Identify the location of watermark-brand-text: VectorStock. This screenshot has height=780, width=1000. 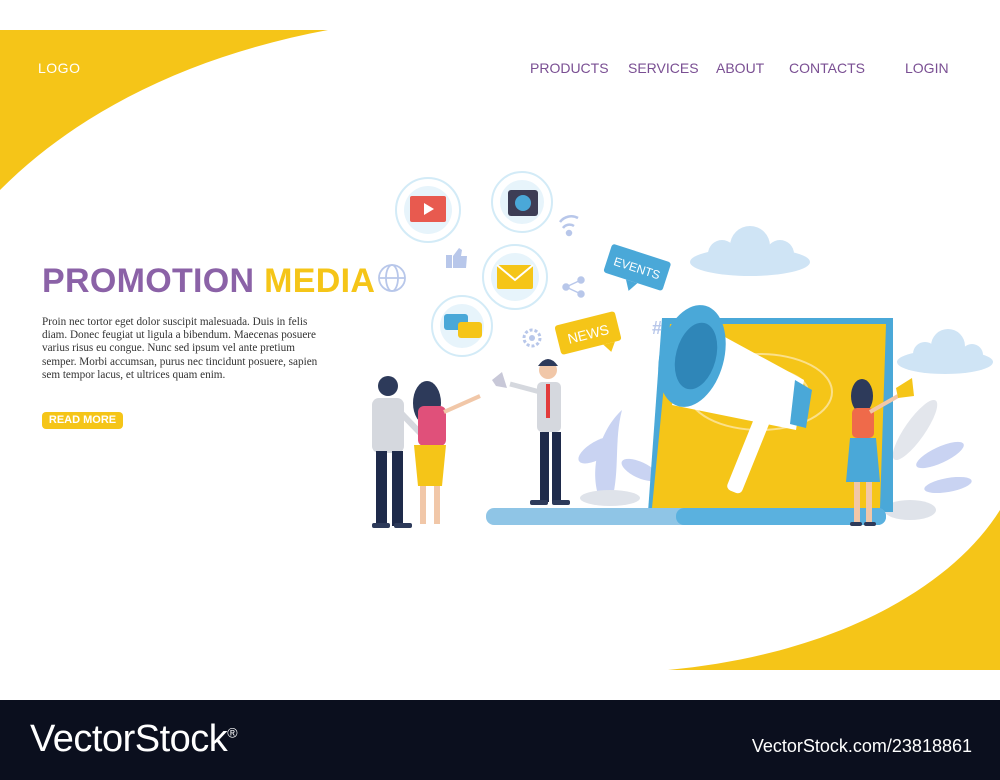
(129, 739).